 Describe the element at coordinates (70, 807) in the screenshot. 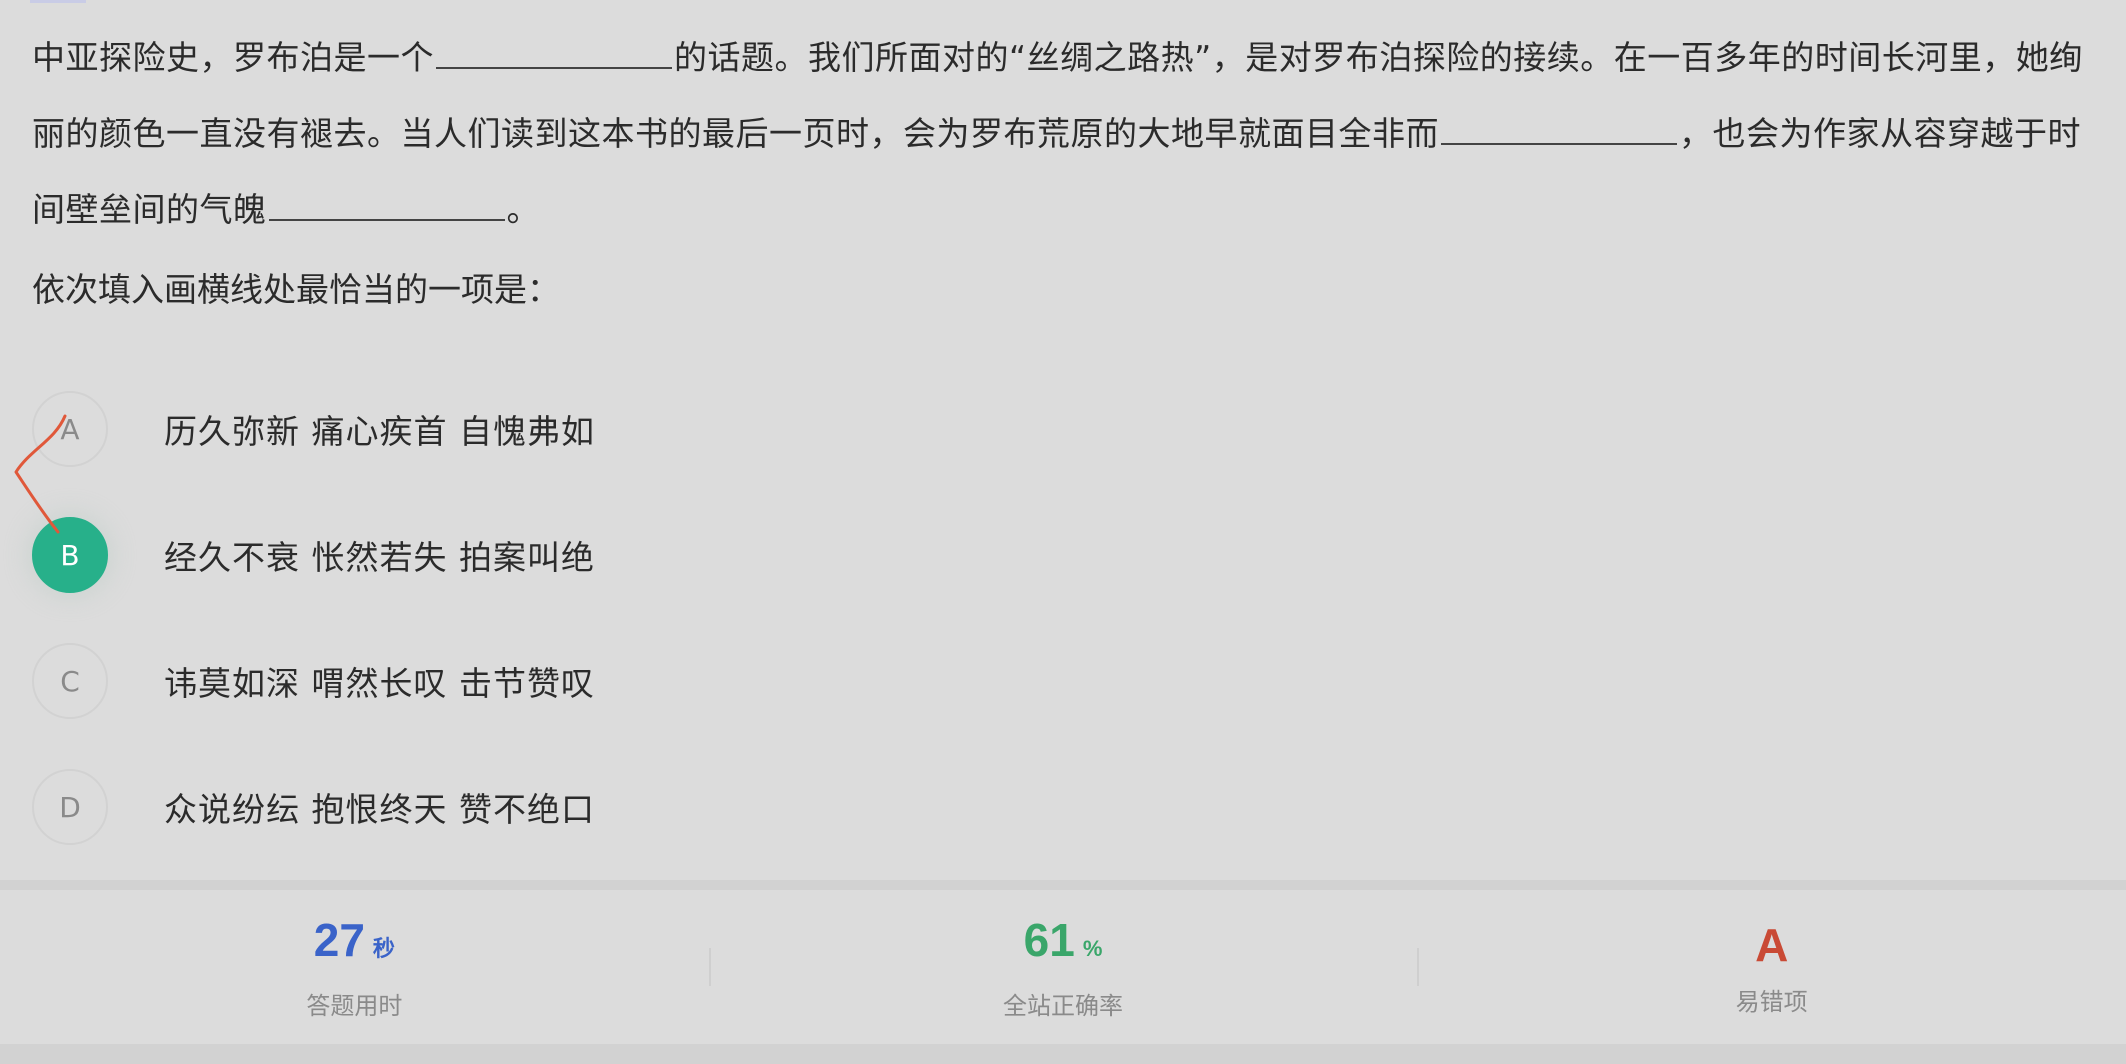

I see `option-d-circle: D` at that location.